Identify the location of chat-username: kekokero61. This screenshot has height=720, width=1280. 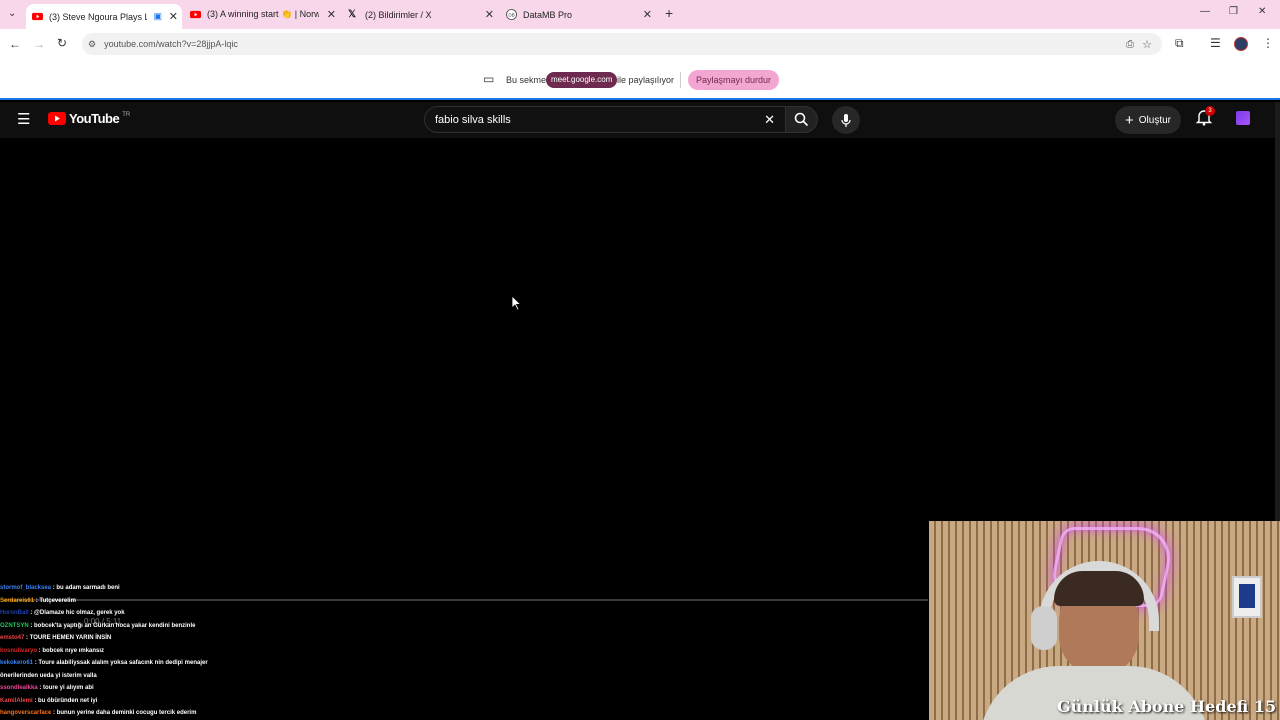
(17, 663).